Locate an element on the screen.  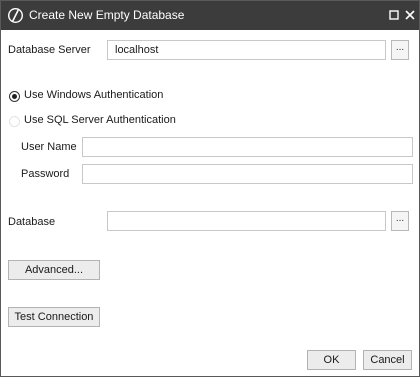
close-icon is located at coordinates (410, 15).